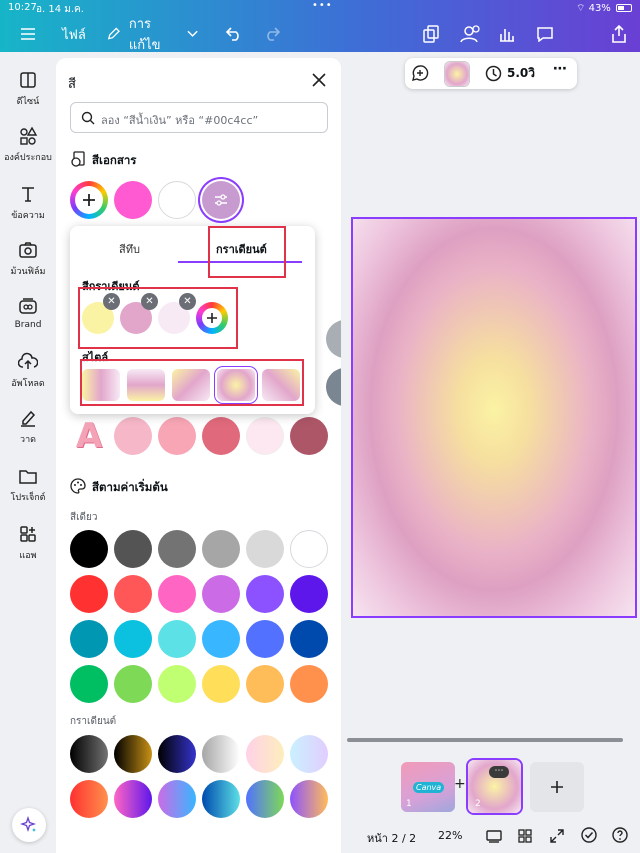 The height and width of the screenshot is (853, 640). Describe the element at coordinates (545, 34) in the screenshot. I see `comment-button` at that location.